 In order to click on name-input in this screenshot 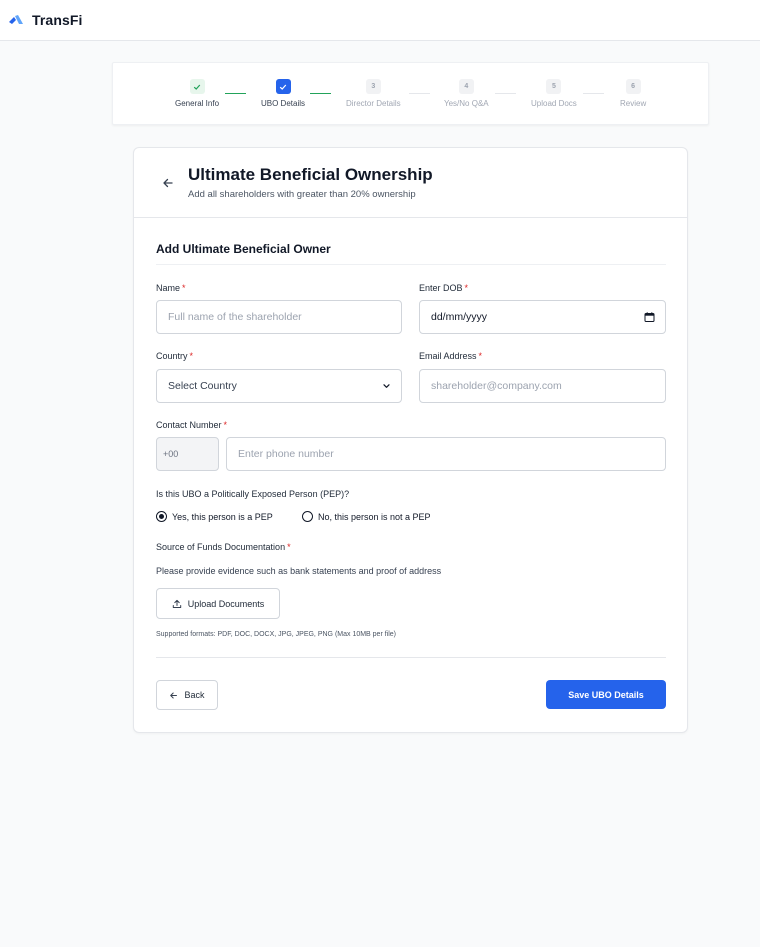, I will do `click(279, 317)`.